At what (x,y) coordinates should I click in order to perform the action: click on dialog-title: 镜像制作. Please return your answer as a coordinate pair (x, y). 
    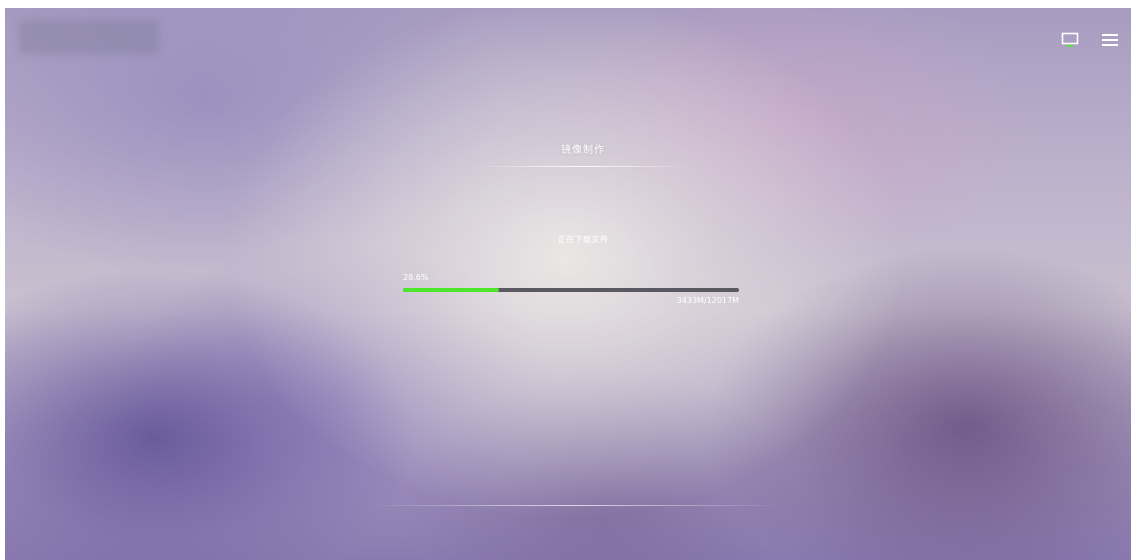
    Looking at the image, I should click on (583, 150).